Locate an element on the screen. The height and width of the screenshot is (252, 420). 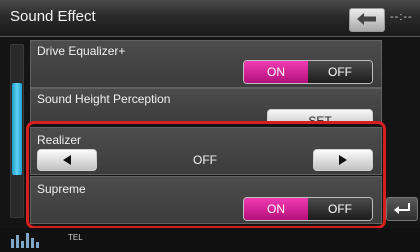
drive-equalizer-on-button: ON is located at coordinates (276, 72).